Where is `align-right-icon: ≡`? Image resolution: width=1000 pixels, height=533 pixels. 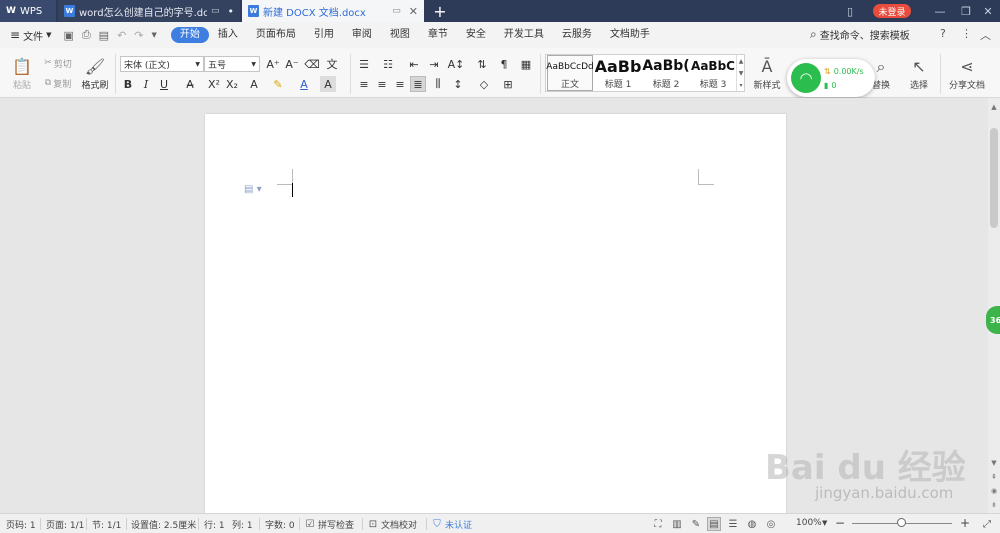
align-right-icon: ≡ is located at coordinates (400, 84).